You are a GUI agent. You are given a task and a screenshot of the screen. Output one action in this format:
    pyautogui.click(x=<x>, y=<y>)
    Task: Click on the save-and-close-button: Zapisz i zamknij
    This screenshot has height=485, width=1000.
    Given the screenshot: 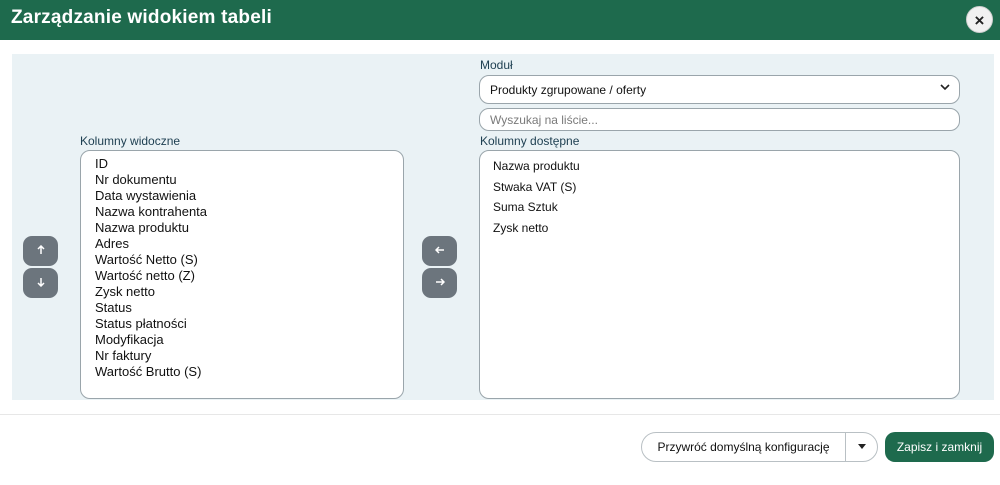 What is the action you would take?
    pyautogui.click(x=939, y=447)
    